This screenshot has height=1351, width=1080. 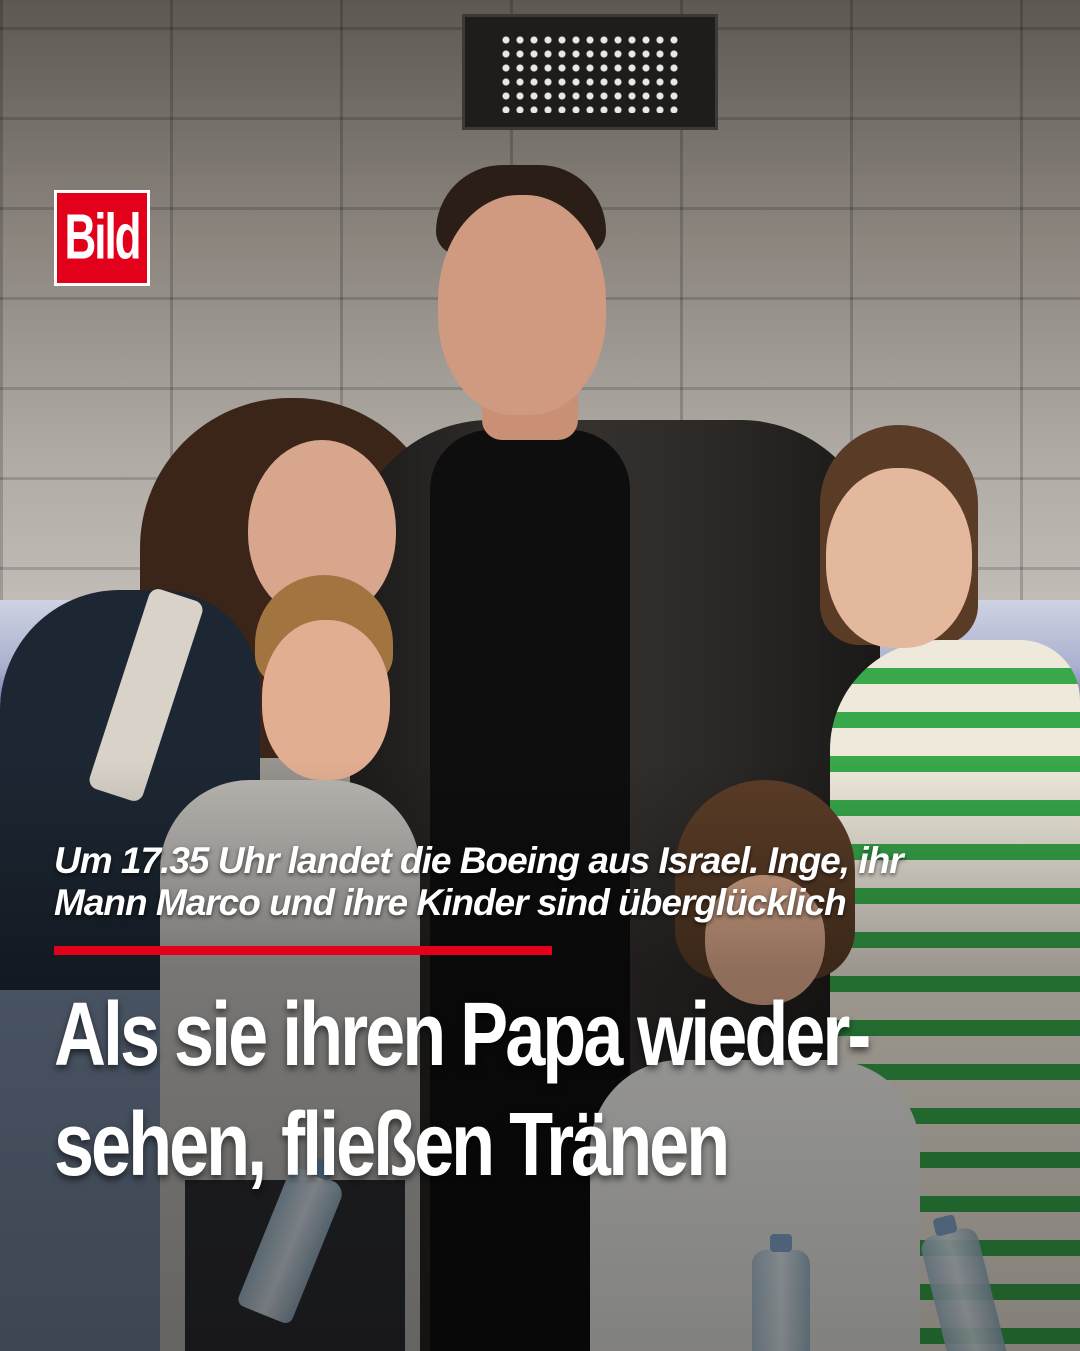 I want to click on man-face, so click(x=522, y=305).